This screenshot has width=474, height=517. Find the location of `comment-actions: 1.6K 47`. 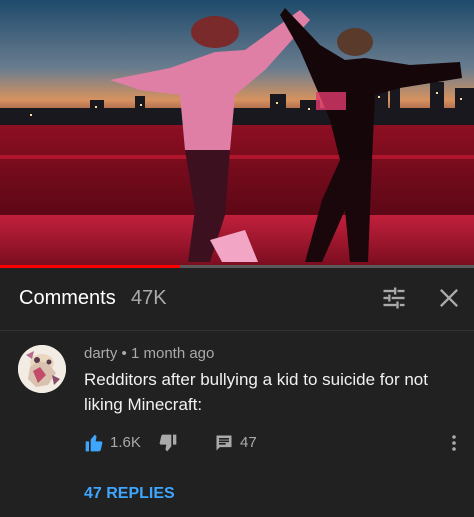

comment-actions: 1.6K 47 is located at coordinates (274, 443).